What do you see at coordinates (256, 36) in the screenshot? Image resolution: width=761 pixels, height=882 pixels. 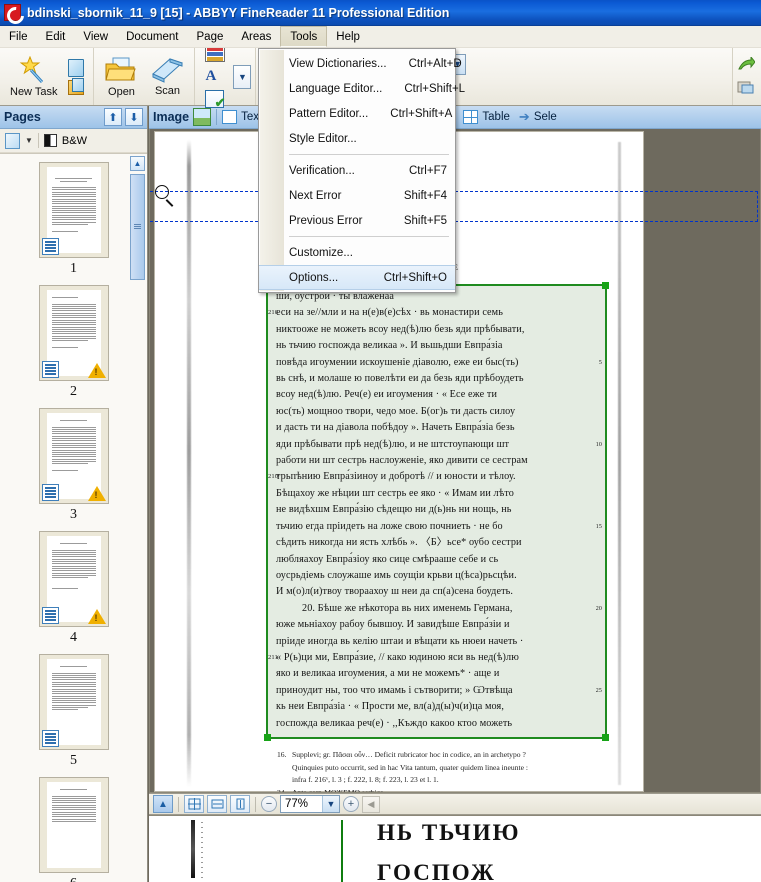 I see `menu-areas: Areas` at bounding box center [256, 36].